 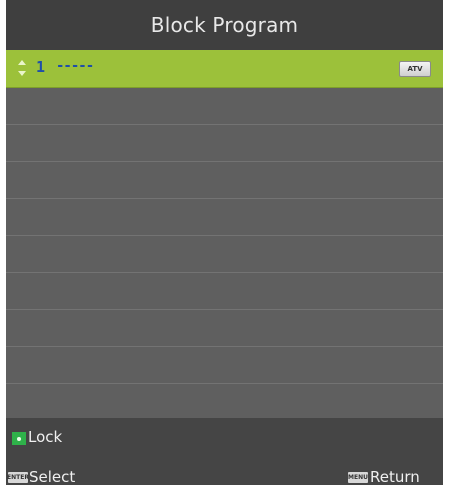 I want to click on program-name: -----, so click(x=75, y=66).